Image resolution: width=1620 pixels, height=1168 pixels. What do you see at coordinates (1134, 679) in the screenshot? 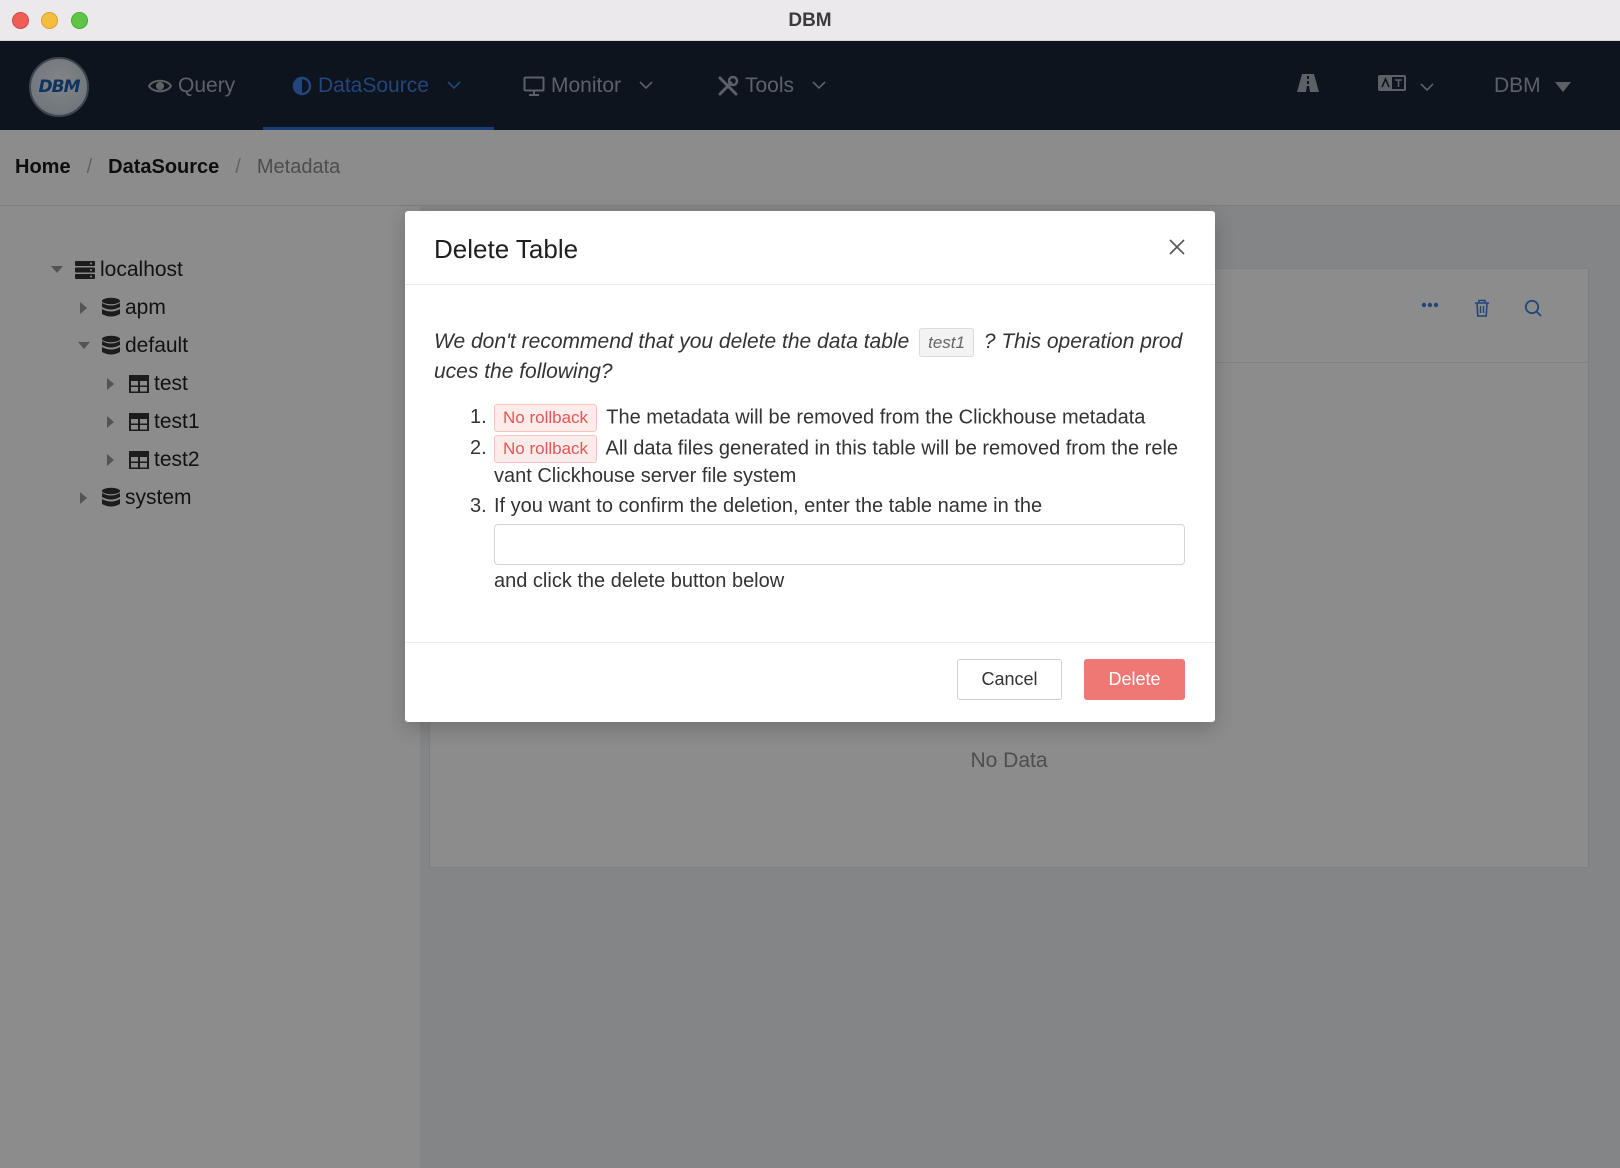
I see `delete-button: Delete` at bounding box center [1134, 679].